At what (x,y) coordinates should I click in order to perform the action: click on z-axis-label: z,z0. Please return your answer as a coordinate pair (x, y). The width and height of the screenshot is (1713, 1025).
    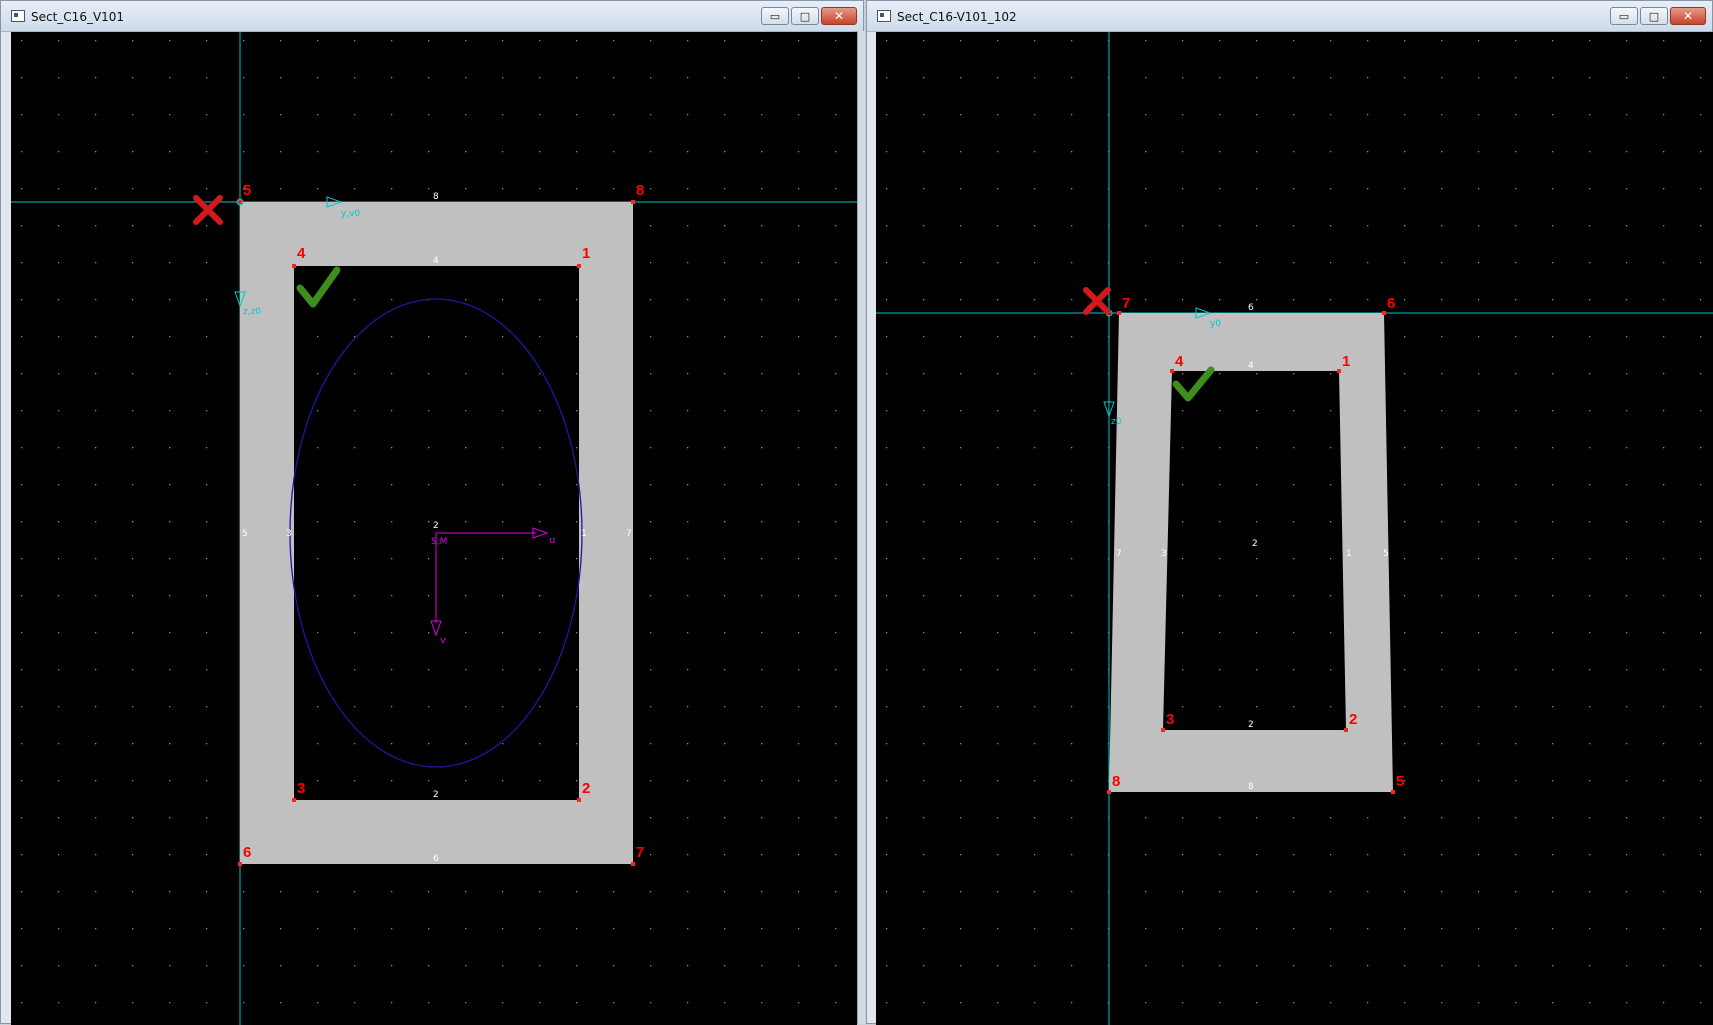
    Looking at the image, I should click on (252, 312).